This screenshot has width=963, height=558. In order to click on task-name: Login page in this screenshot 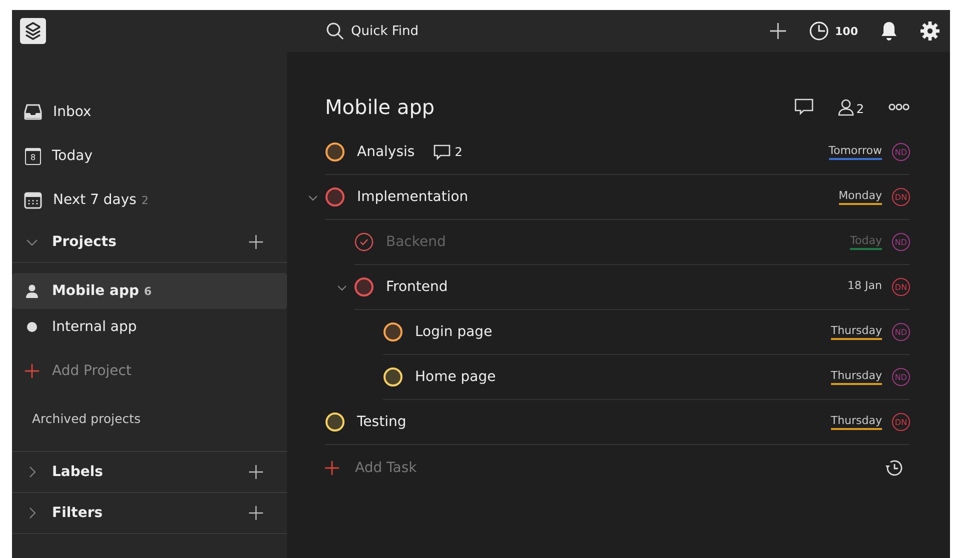, I will do `click(453, 332)`.